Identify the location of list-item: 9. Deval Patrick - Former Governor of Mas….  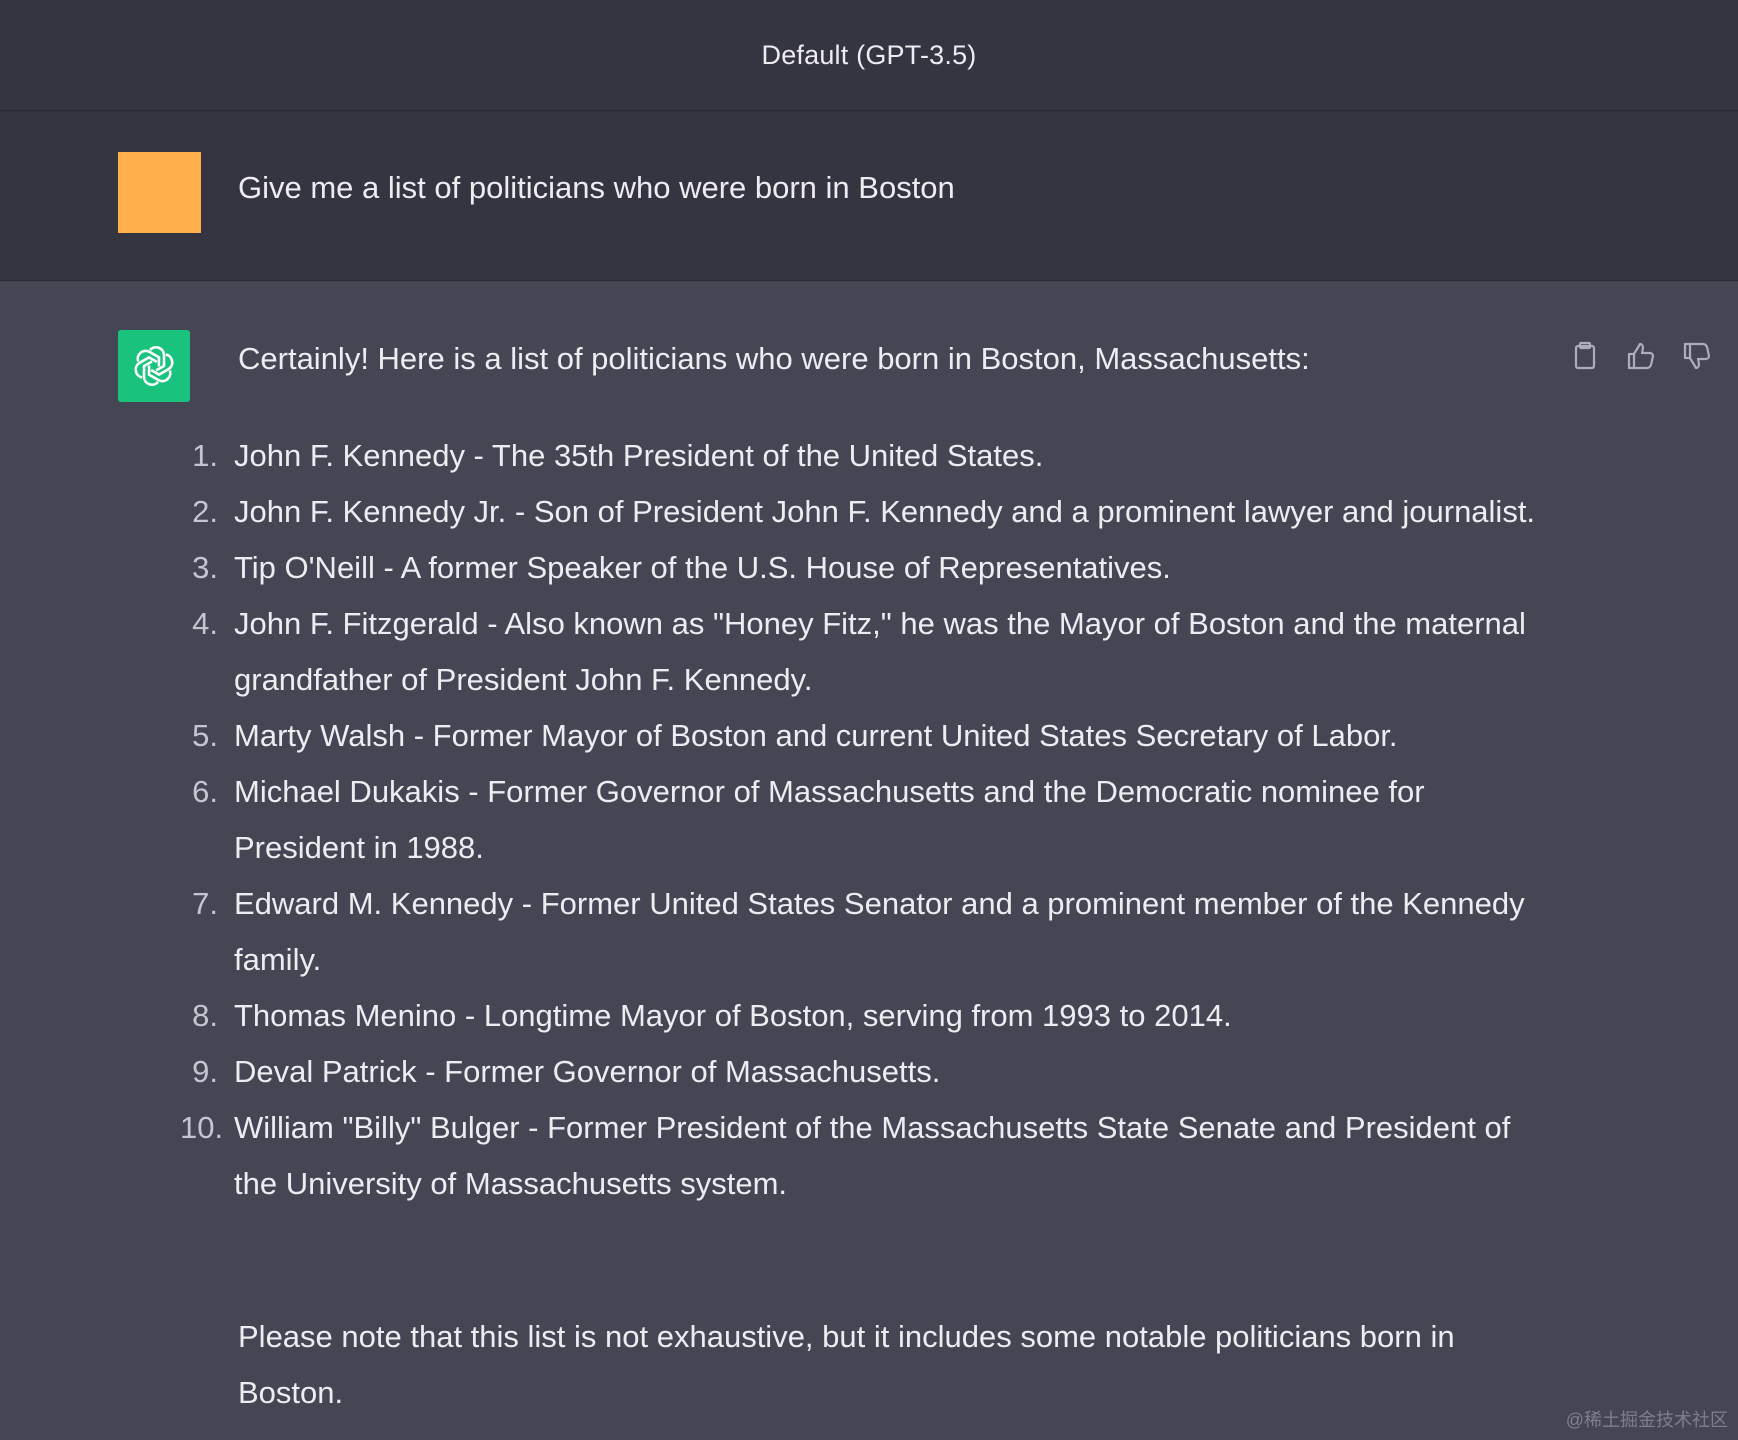
(860, 1072).